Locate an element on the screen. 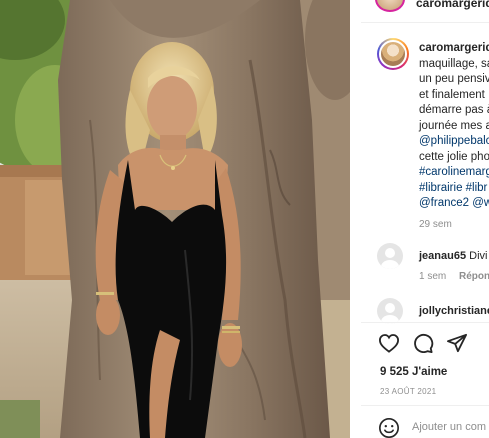 The image size is (489, 438). heart-icon is located at coordinates (389, 343).